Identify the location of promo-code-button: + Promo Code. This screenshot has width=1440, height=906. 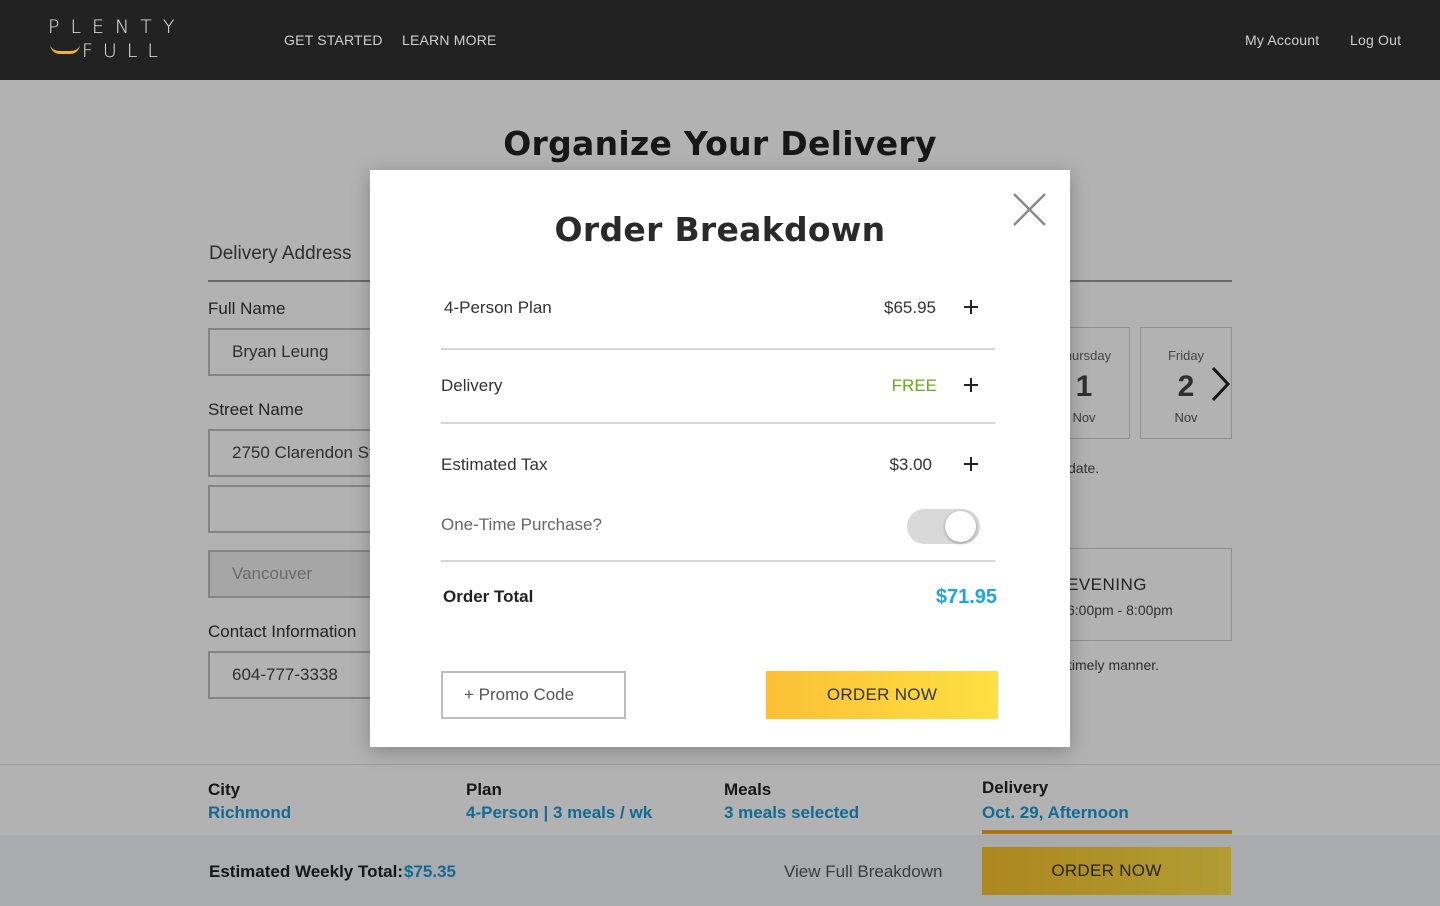
(533, 695).